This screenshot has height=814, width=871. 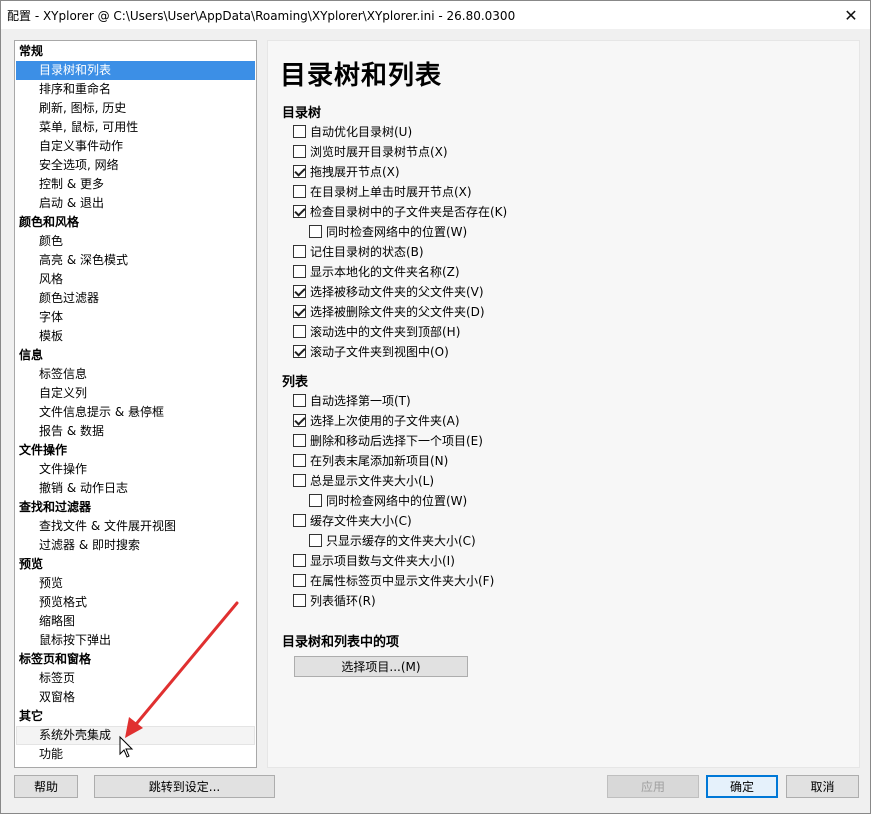 I want to click on tree-item: 鼠标按下弹出, so click(x=135, y=640).